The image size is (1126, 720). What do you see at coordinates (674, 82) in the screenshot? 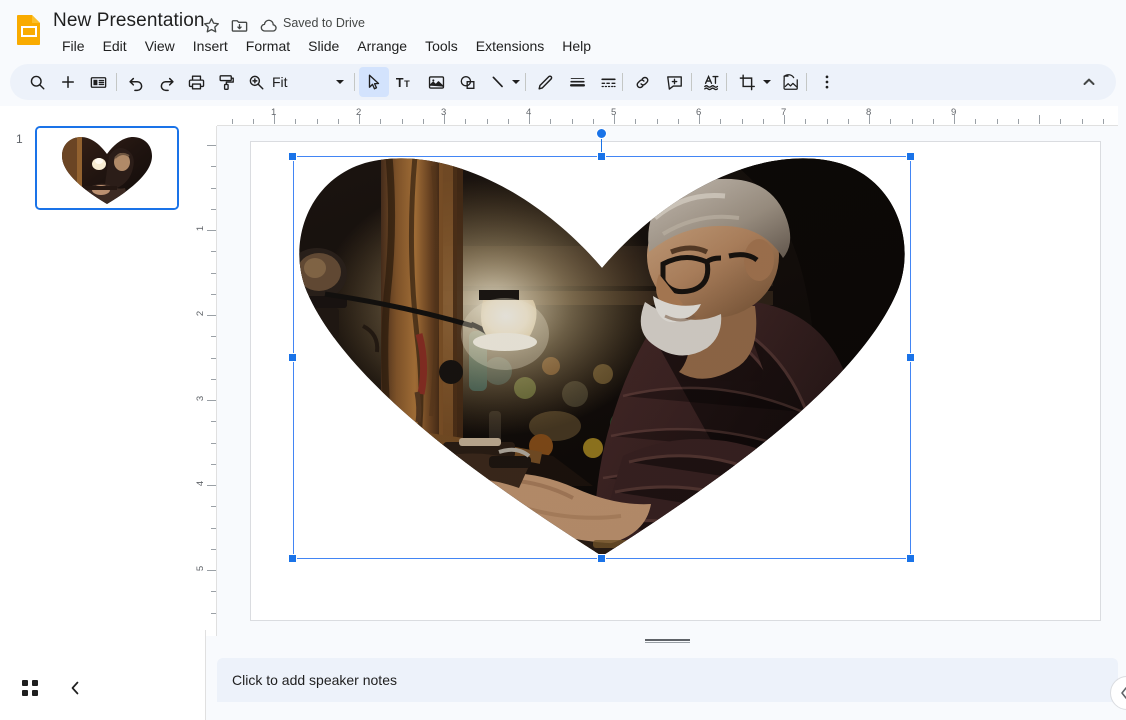
I see `add-comment-icon` at bounding box center [674, 82].